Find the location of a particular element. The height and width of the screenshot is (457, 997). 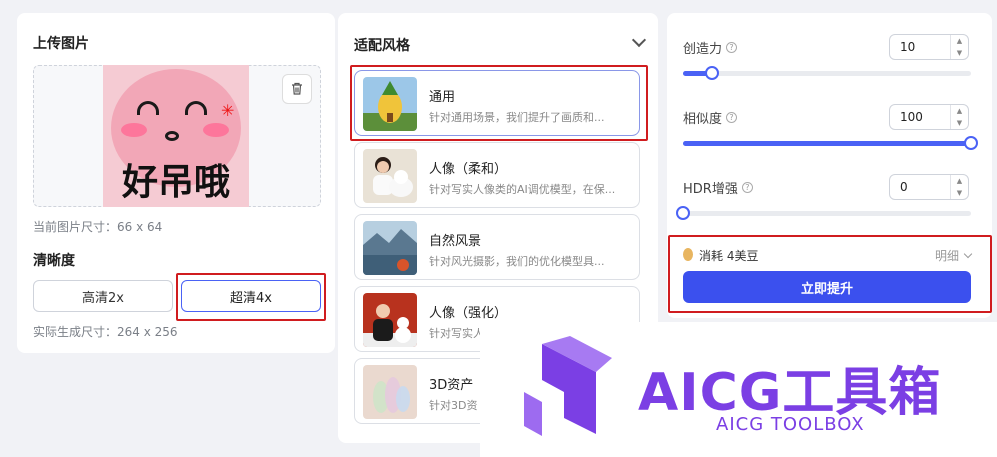

similarity-stepper: 100 ▲ ▼ is located at coordinates (929, 117).